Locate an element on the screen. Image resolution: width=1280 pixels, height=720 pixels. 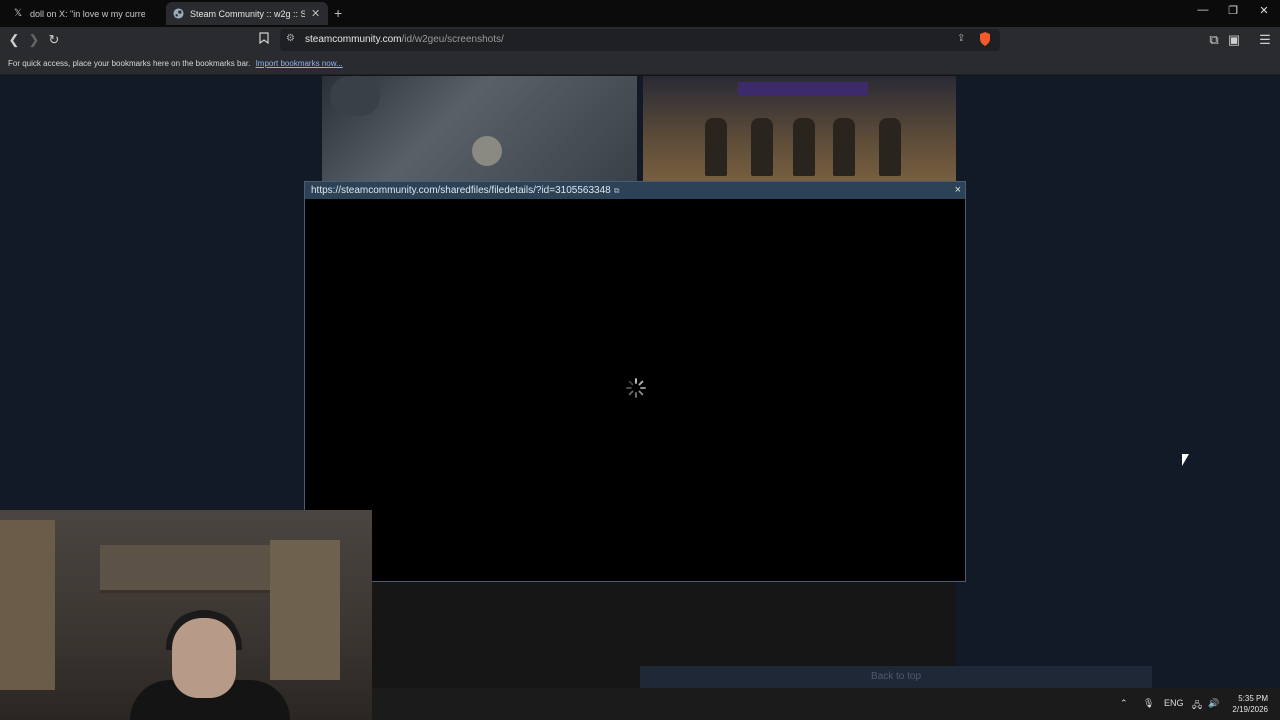
tab-steam-community: Steam Community :: w2g :: Scree ✕ is located at coordinates (247, 13).